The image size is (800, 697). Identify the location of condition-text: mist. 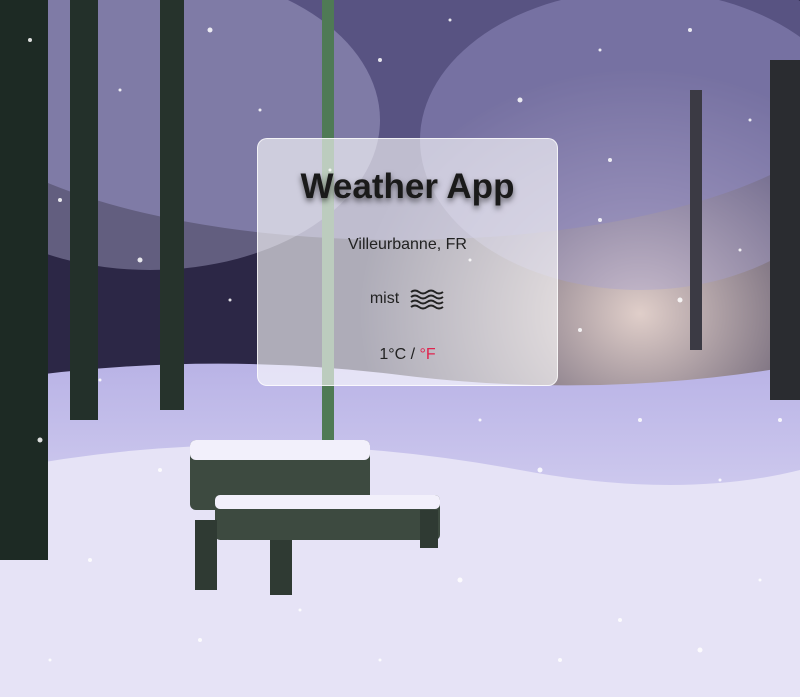
(384, 298).